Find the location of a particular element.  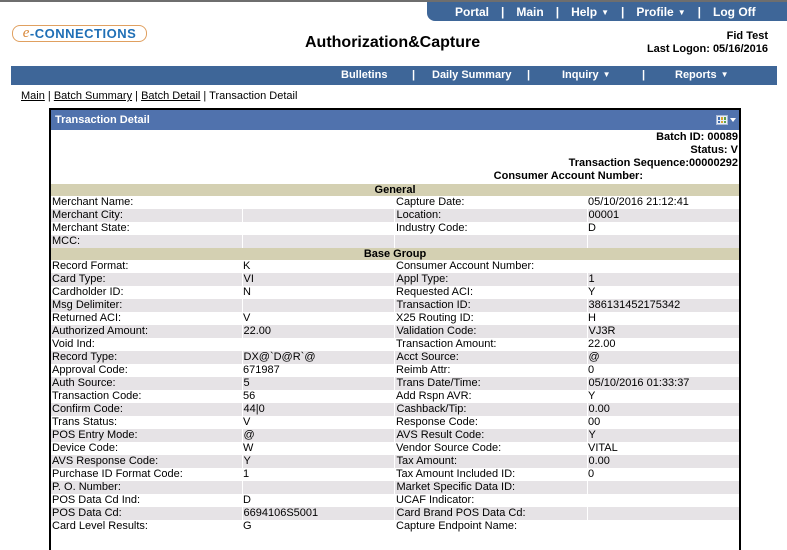

page-title: Authorization&Capture is located at coordinates (393, 42).